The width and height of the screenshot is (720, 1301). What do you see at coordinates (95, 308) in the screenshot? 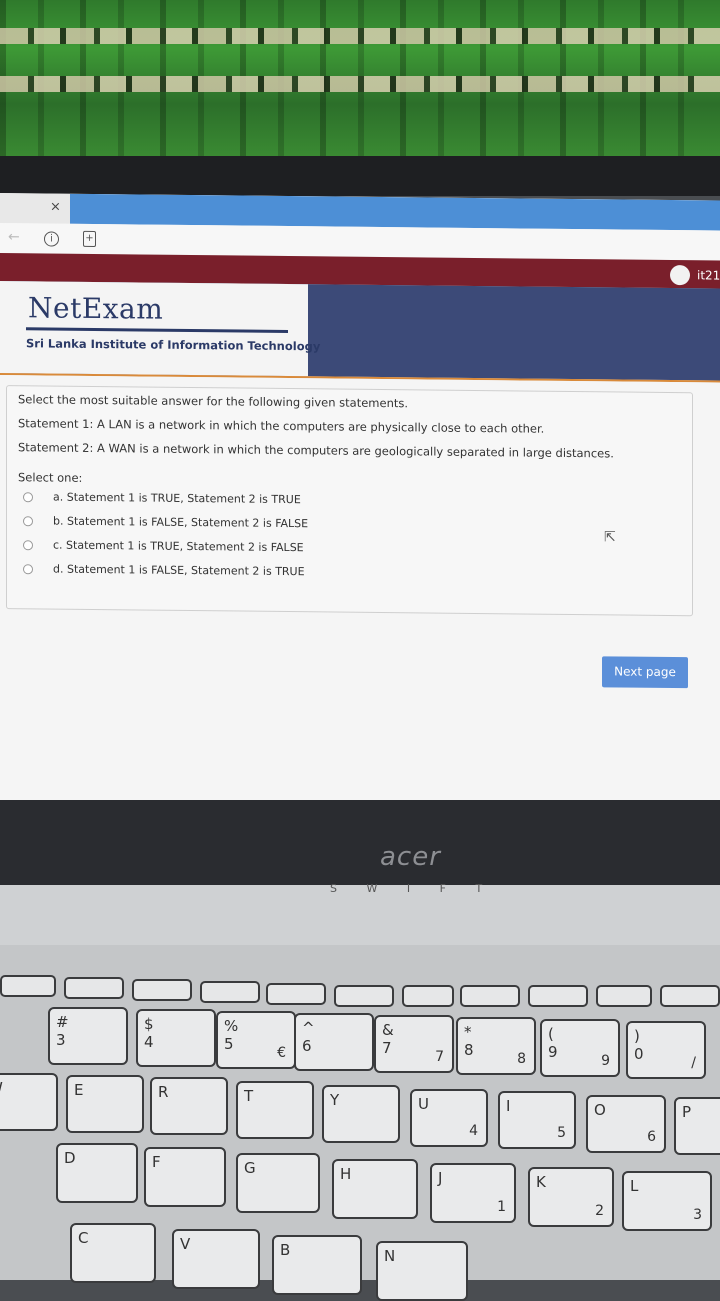
I see `brand-name: NetExam` at bounding box center [95, 308].